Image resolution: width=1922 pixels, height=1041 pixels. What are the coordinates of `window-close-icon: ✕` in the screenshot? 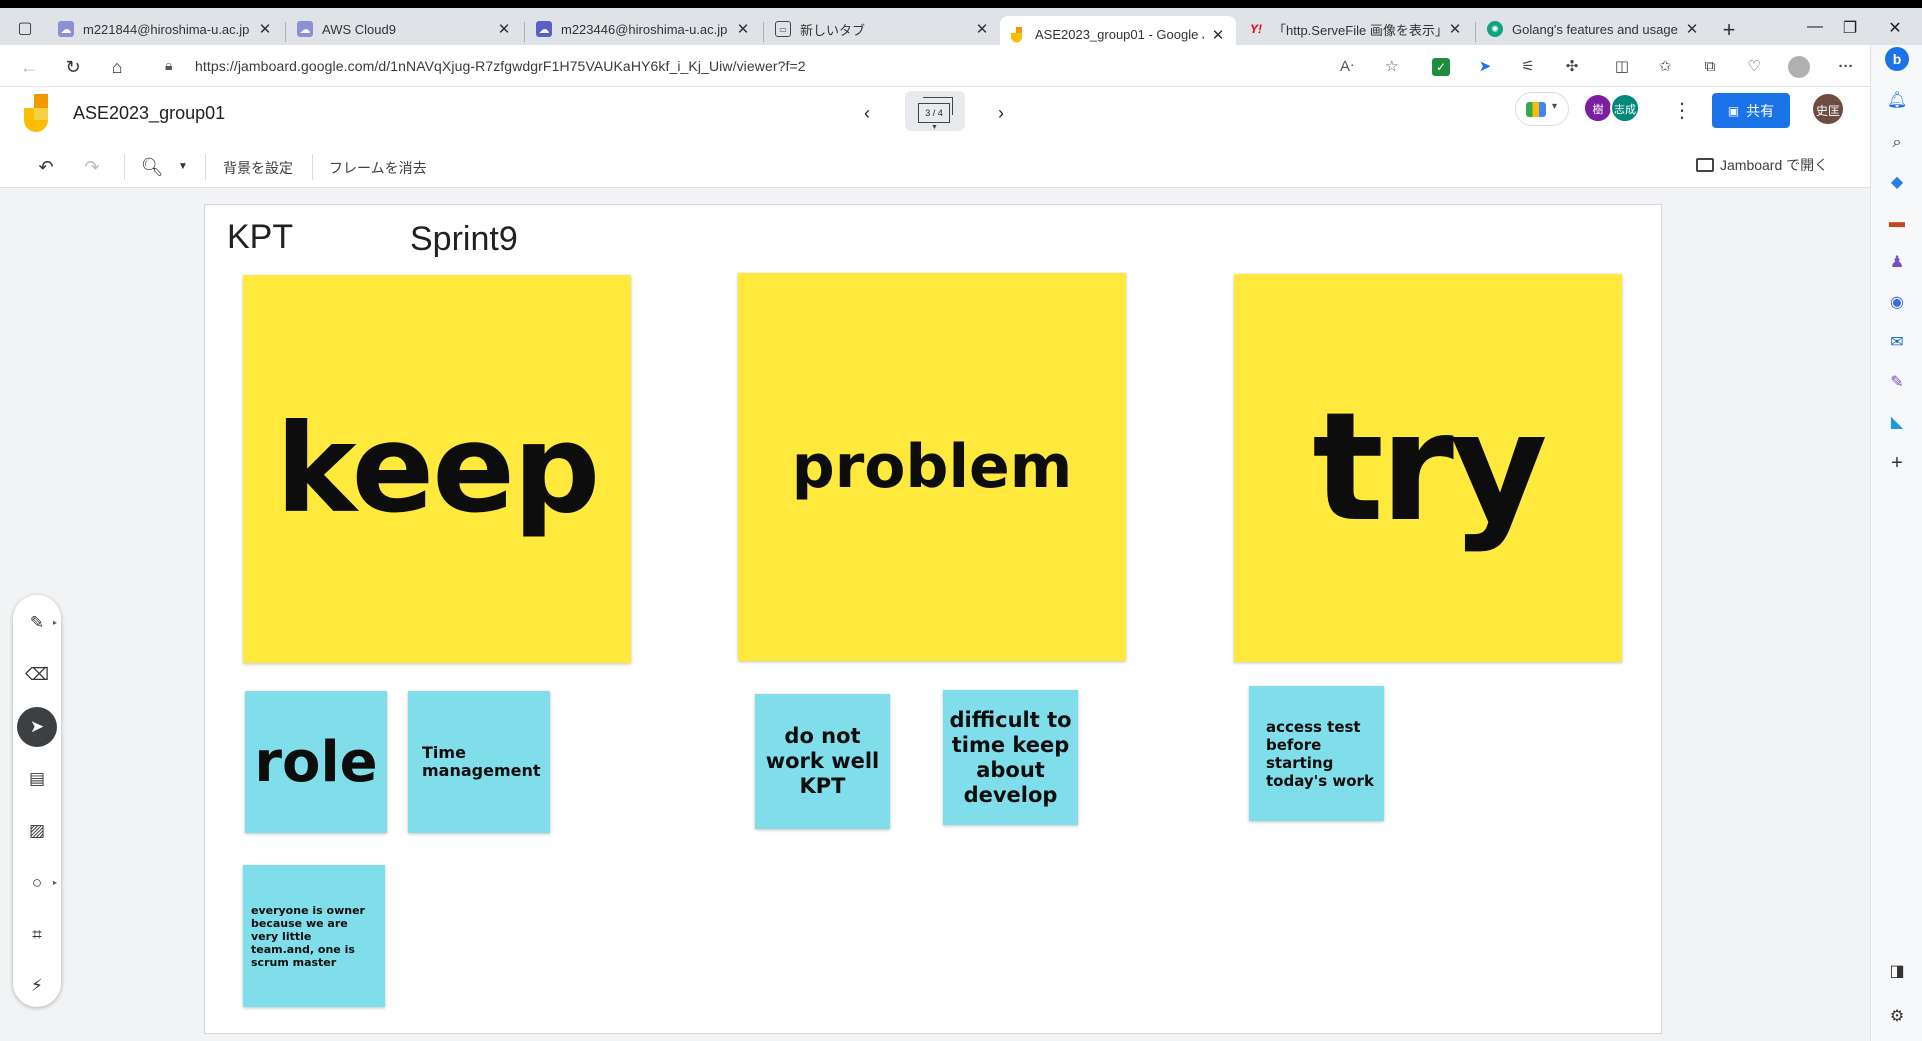 It's located at (1895, 28).